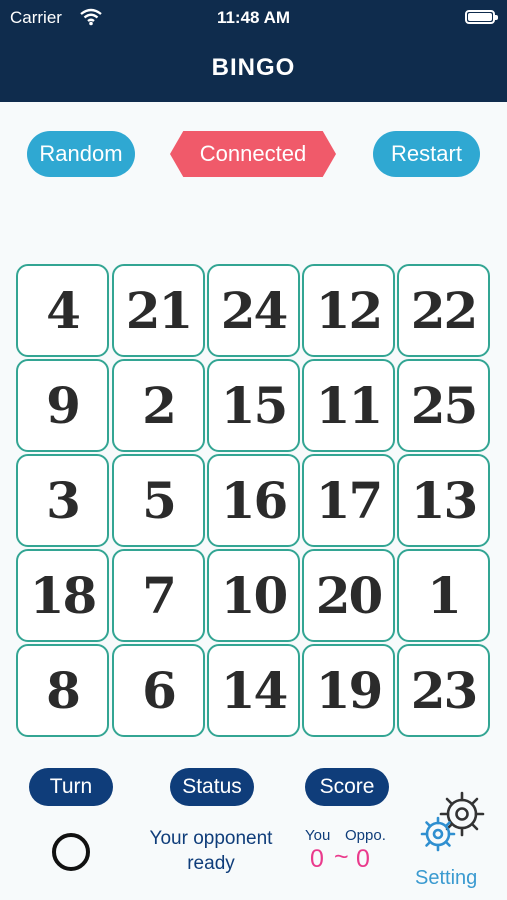 This screenshot has height=900, width=507. What do you see at coordinates (158, 690) in the screenshot?
I see `bingo-cell: 6` at bounding box center [158, 690].